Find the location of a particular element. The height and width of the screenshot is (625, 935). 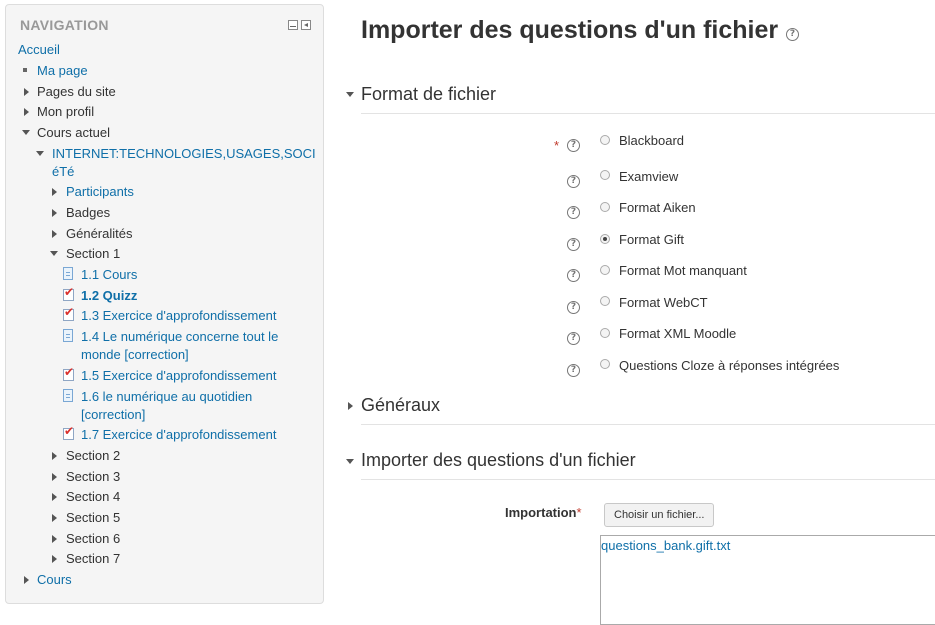

fieldset-general: Généraux is located at coordinates (640, 410).